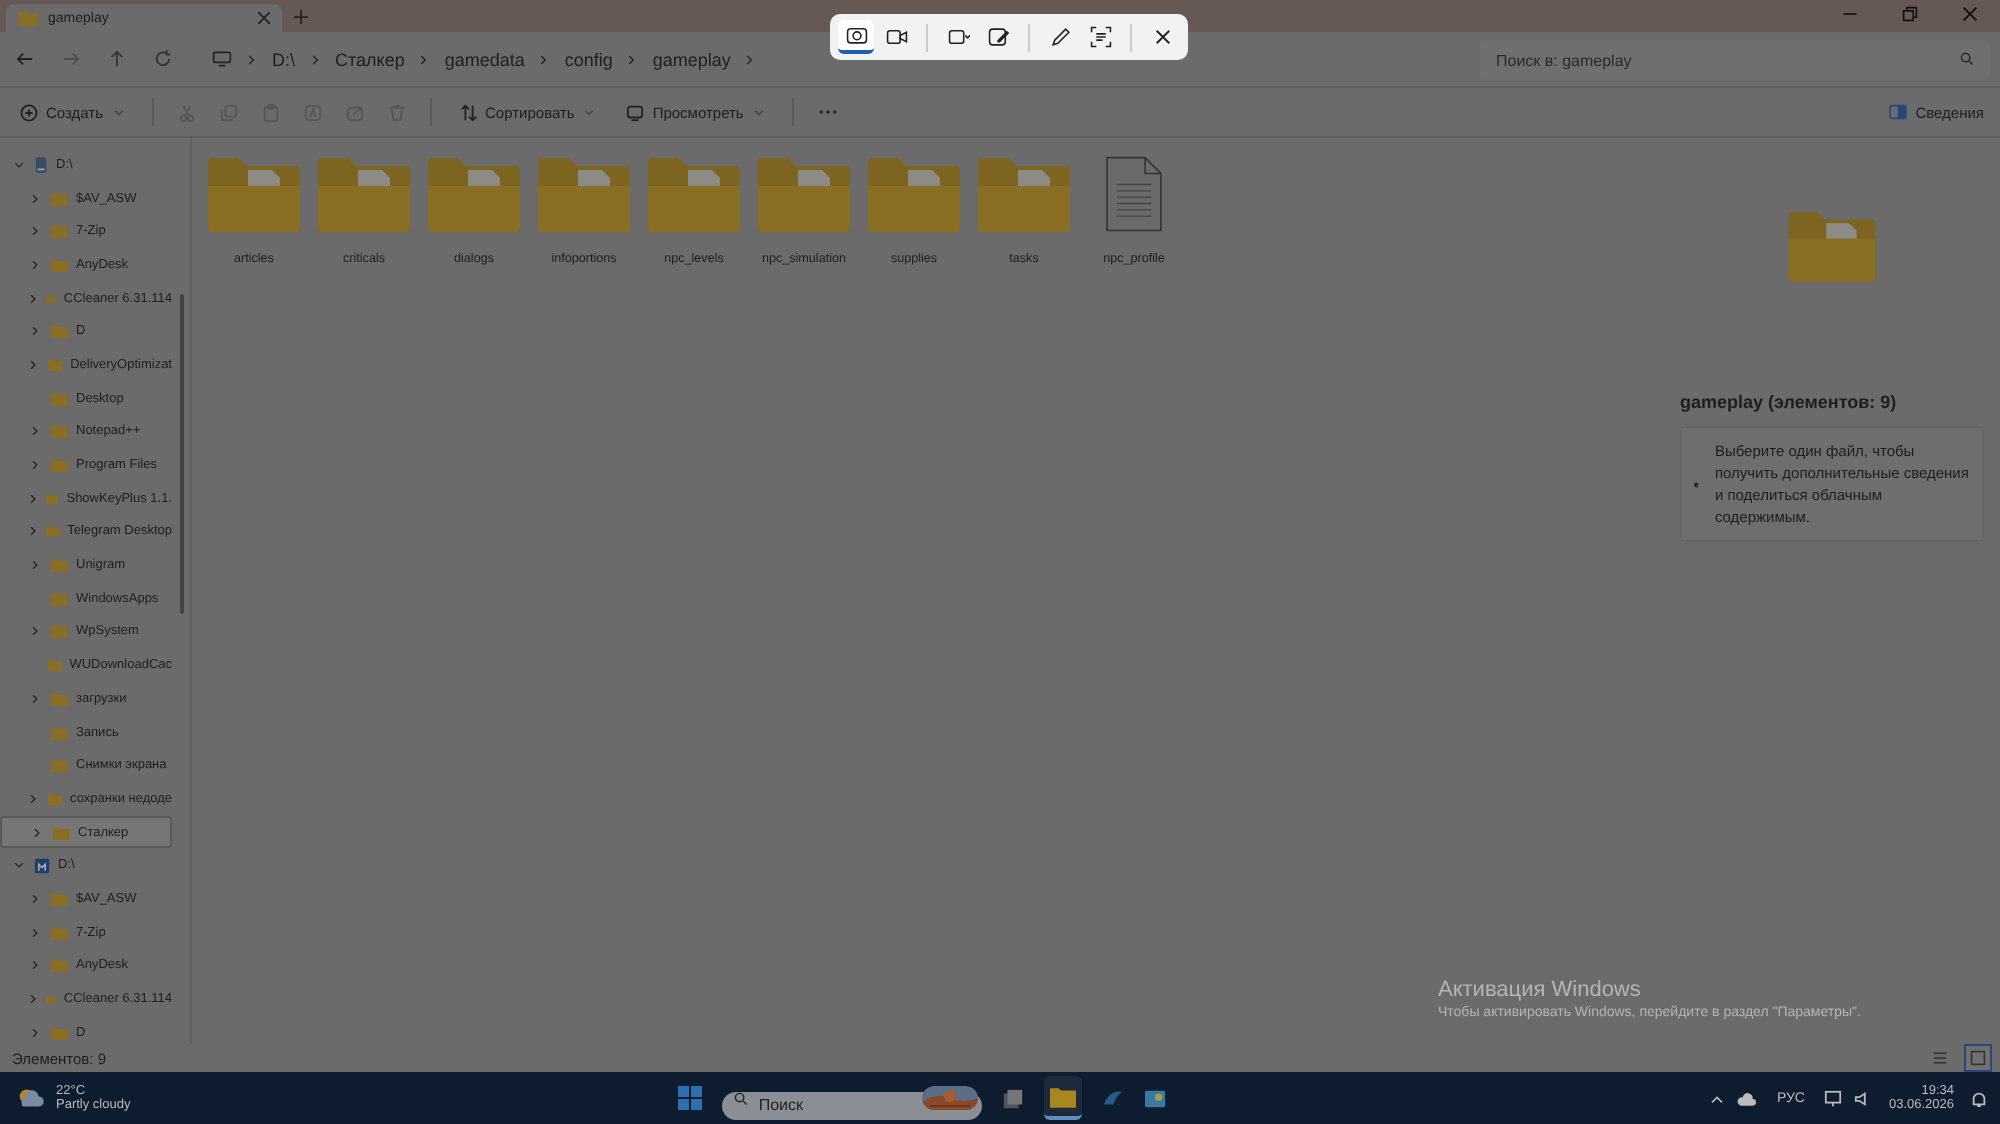 The height and width of the screenshot is (1124, 2000). I want to click on rectangle-icon, so click(958, 37).